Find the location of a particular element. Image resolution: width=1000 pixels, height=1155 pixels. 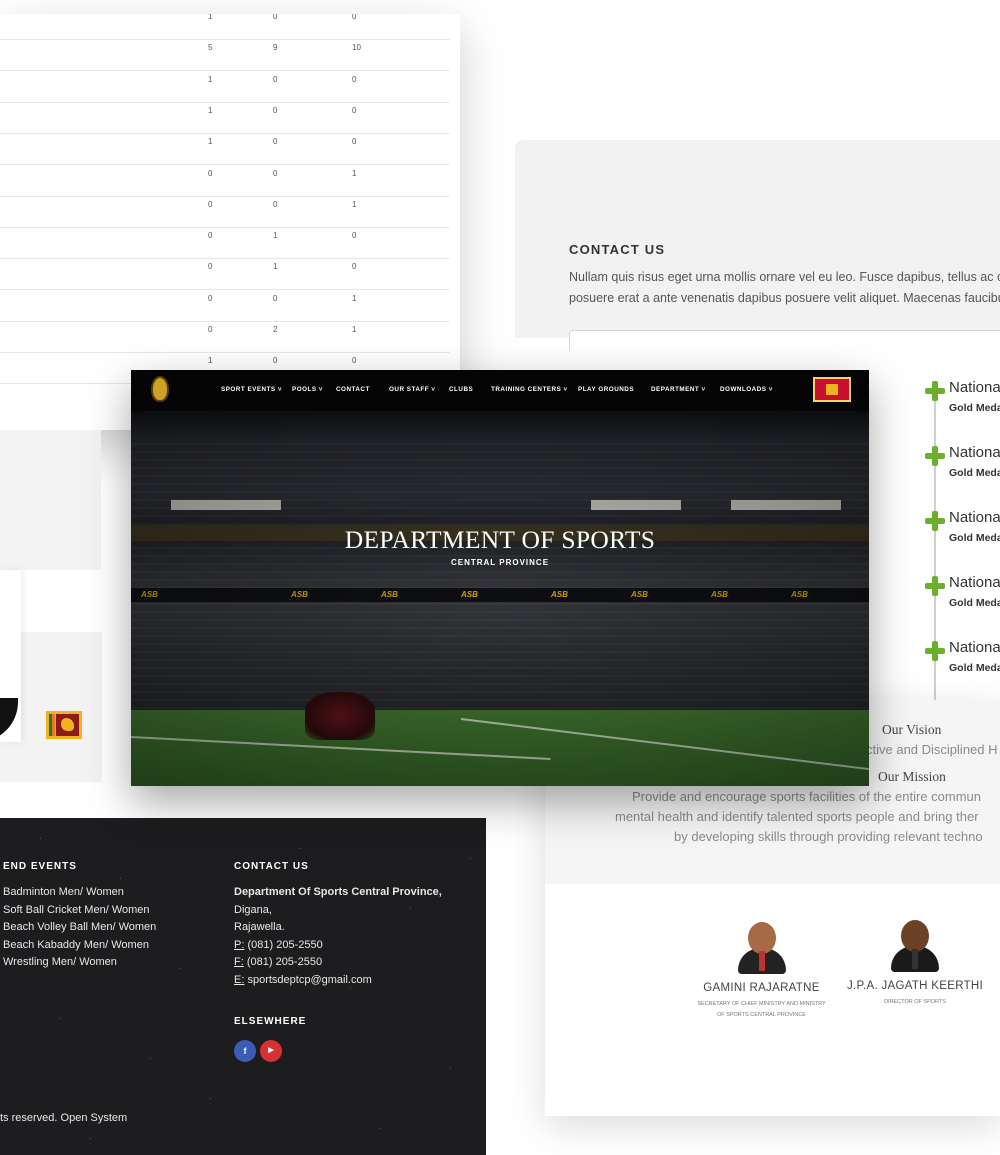

table-row: 1 0 0 is located at coordinates (225, 149).